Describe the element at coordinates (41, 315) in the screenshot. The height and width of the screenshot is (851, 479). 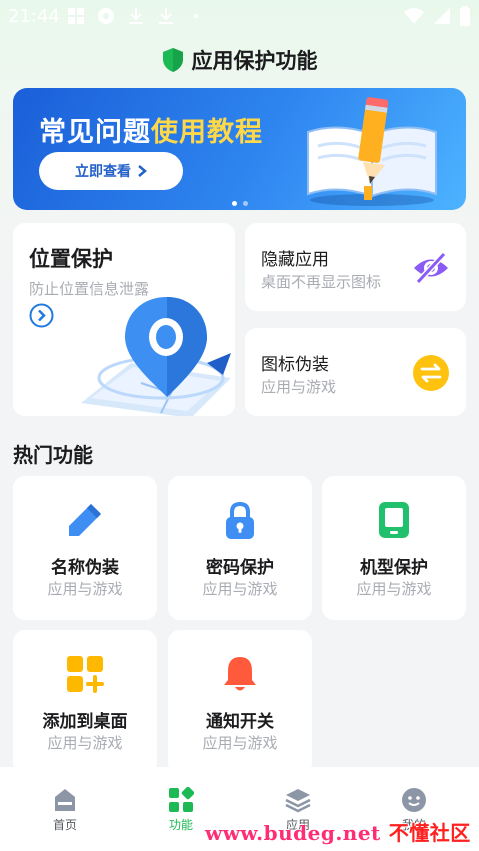
I see `arrow-circle-icon` at that location.